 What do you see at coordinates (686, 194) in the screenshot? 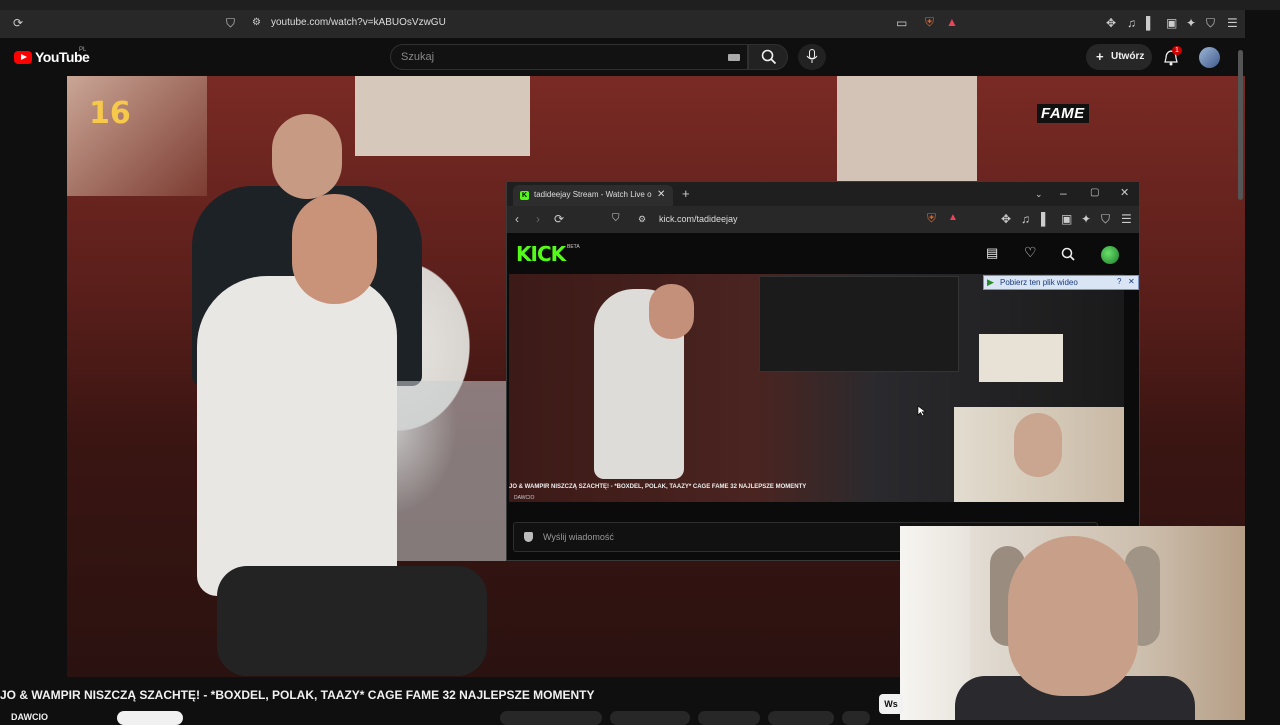
I see `new-tab-icon: +` at bounding box center [686, 194].